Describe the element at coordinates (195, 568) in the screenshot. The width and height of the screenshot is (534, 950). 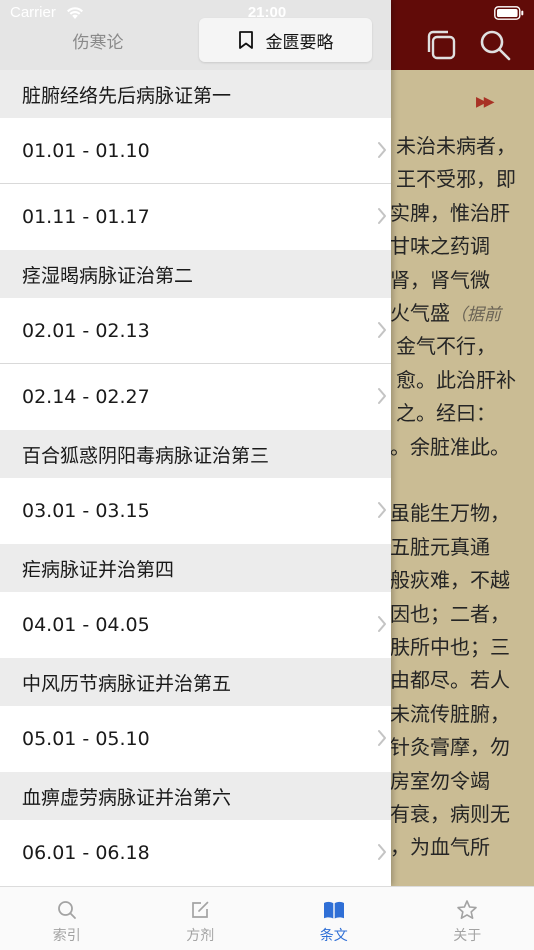
I see `section-header: 疟病脉证并治第四` at that location.